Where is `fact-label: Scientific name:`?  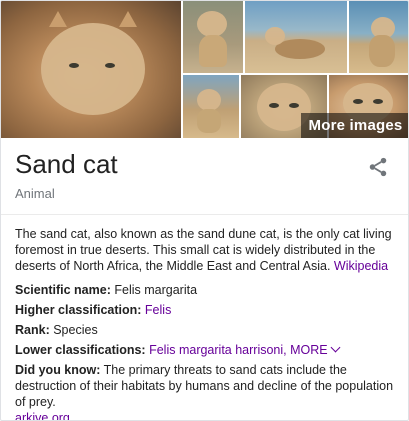 fact-label: Scientific name: is located at coordinates (63, 290).